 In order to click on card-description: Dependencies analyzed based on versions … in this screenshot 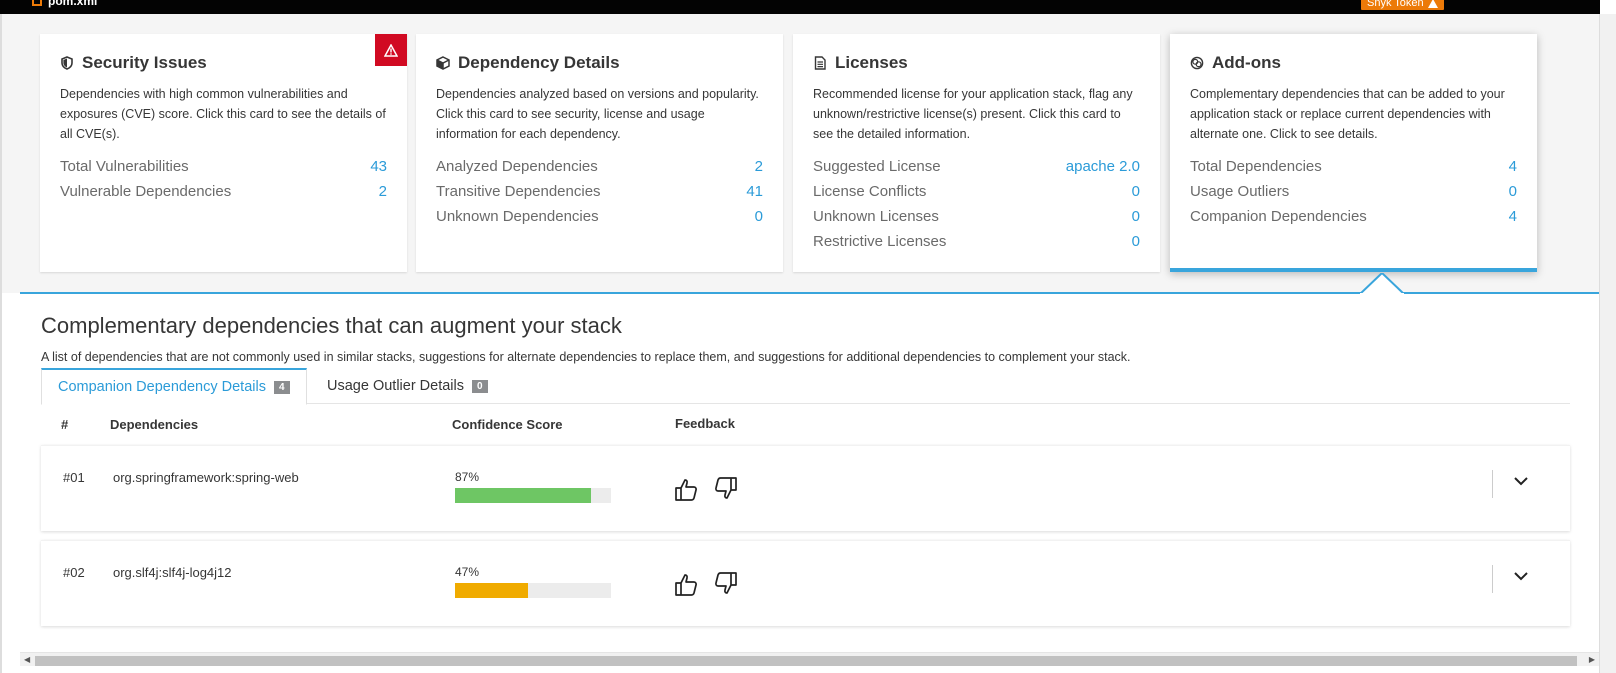, I will do `click(597, 114)`.